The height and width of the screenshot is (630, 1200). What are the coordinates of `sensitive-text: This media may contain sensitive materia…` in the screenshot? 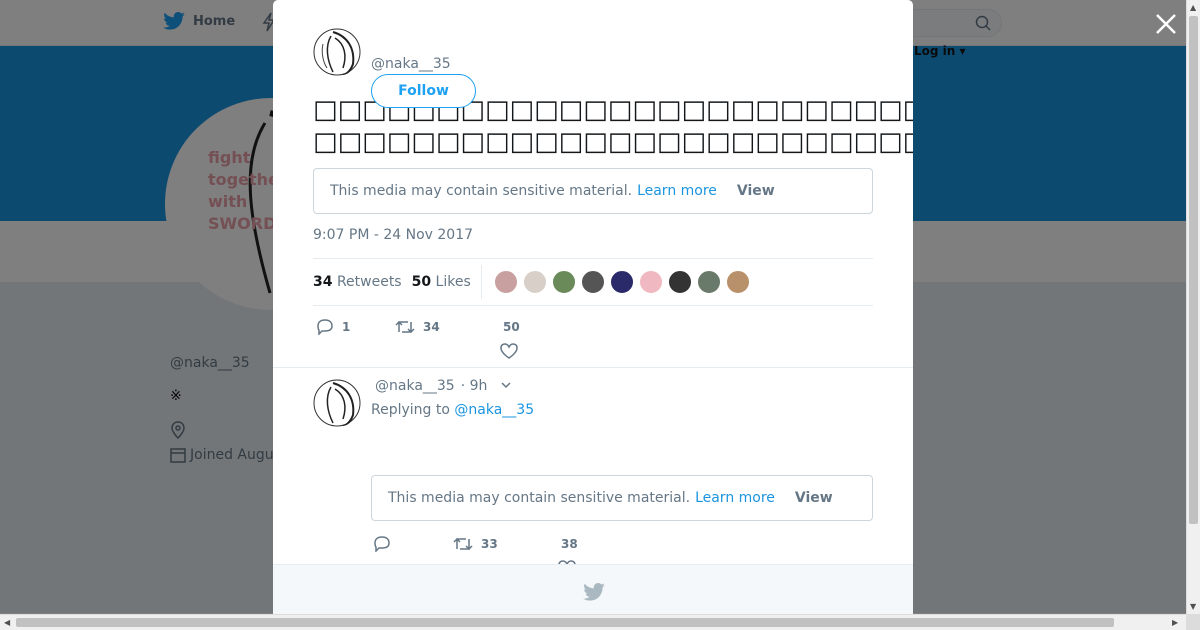 It's located at (481, 191).